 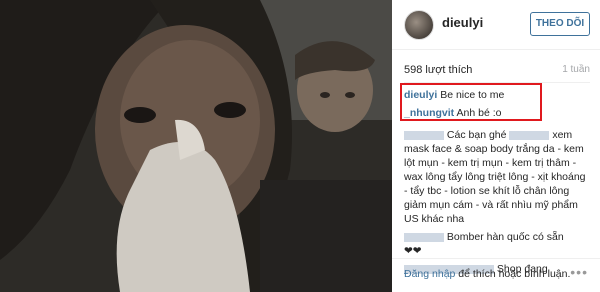 What do you see at coordinates (472, 95) in the screenshot?
I see `comment-text: Be nice to me` at bounding box center [472, 95].